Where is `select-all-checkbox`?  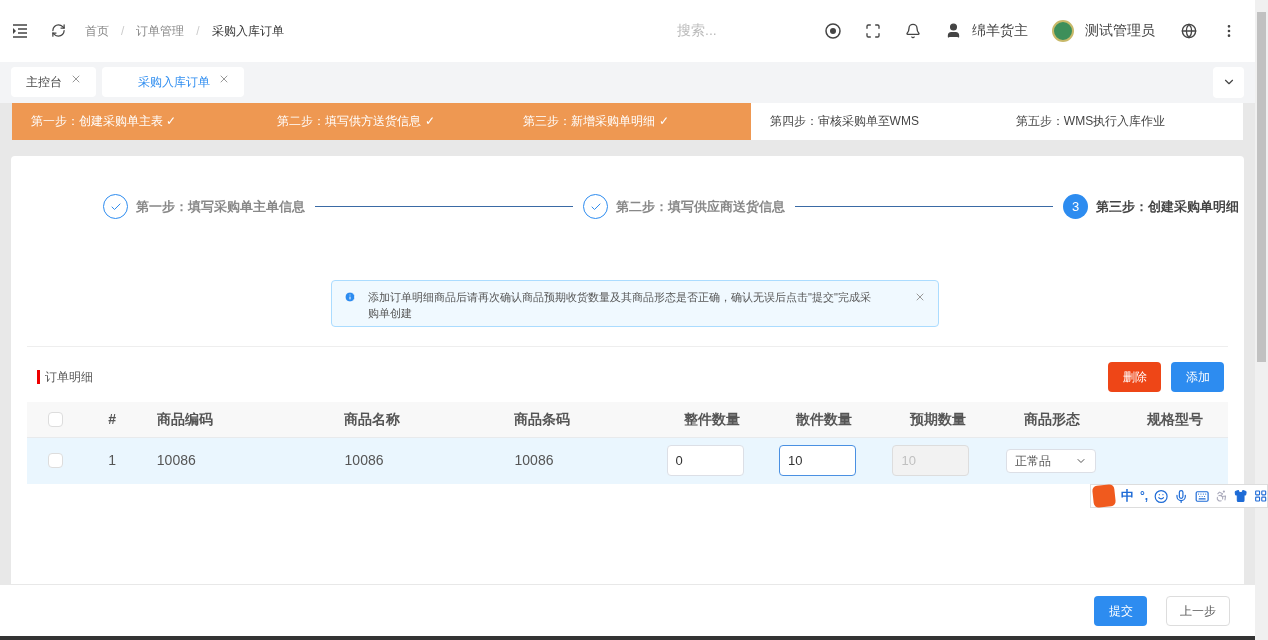 select-all-checkbox is located at coordinates (56, 419).